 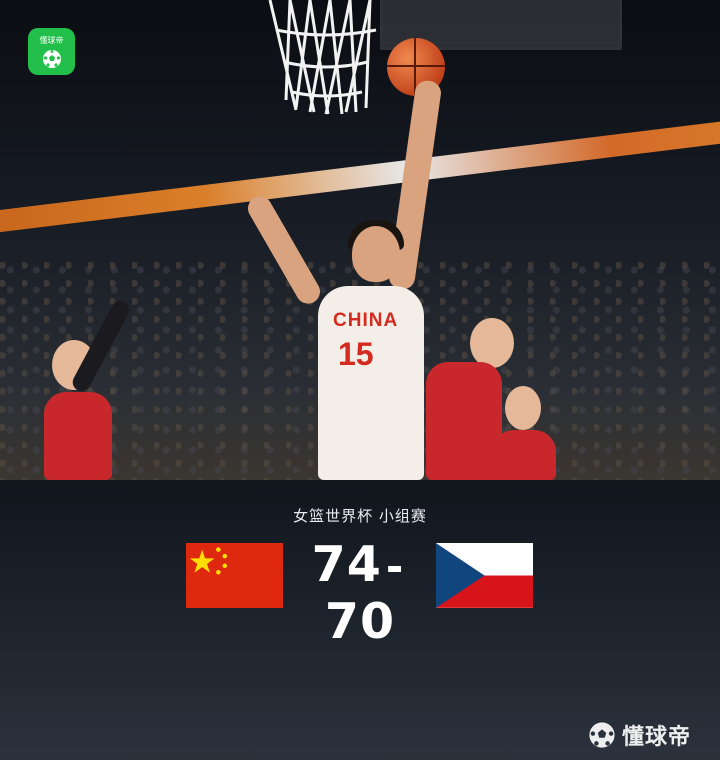 I want to click on player-head, so click(x=376, y=254).